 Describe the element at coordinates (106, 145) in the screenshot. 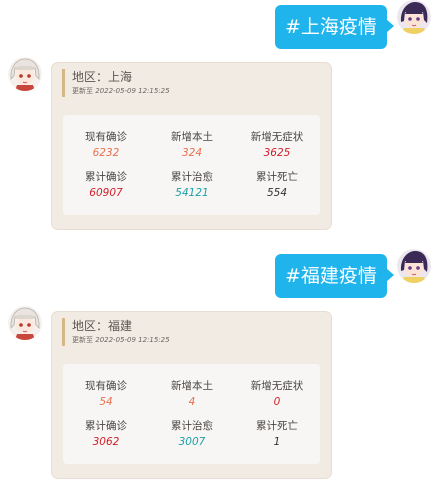

I see `stat-current-confirmed: 现有确诊 6232` at that location.